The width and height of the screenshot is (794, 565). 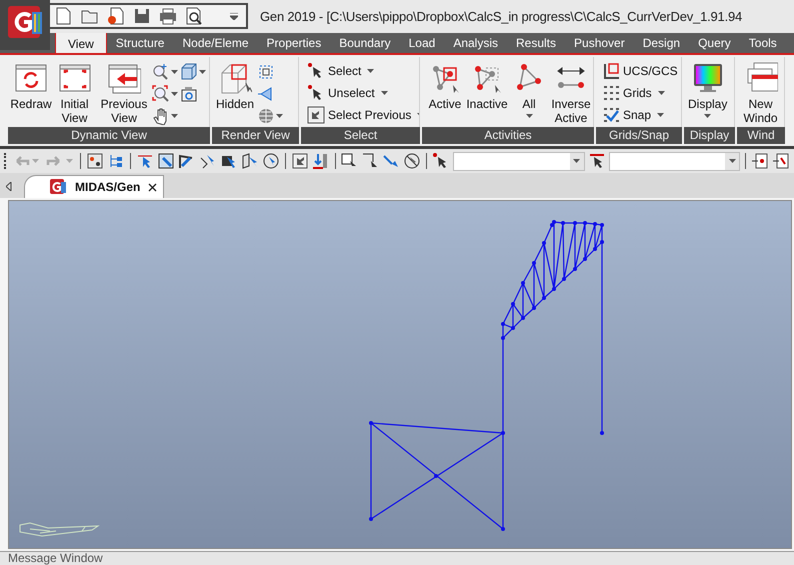 I want to click on ribbon-group-label: Wind, so click(x=761, y=135).